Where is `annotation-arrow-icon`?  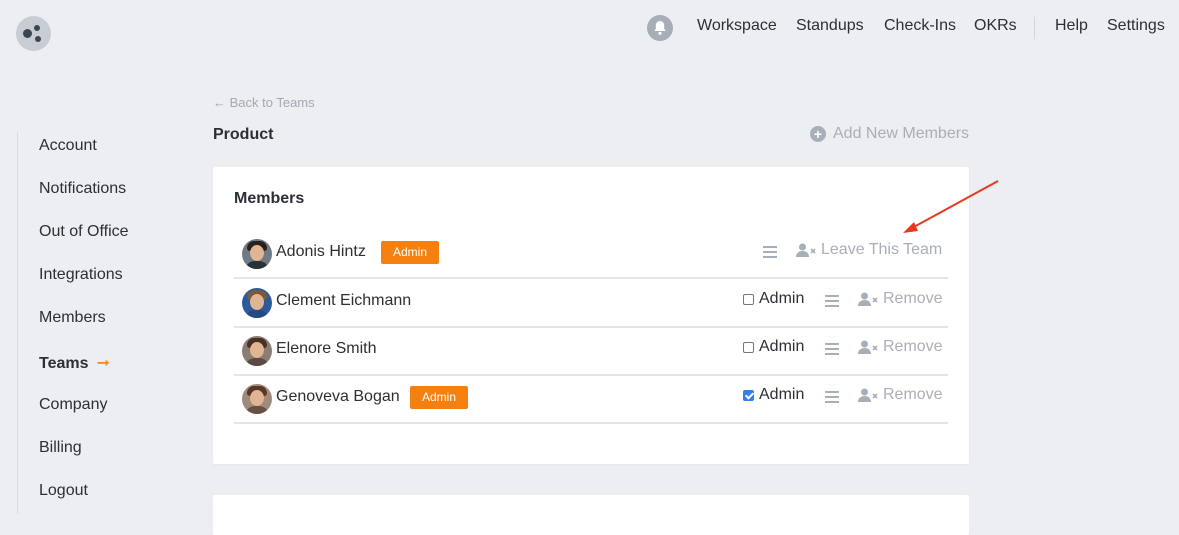
annotation-arrow-icon is located at coordinates (951, 206).